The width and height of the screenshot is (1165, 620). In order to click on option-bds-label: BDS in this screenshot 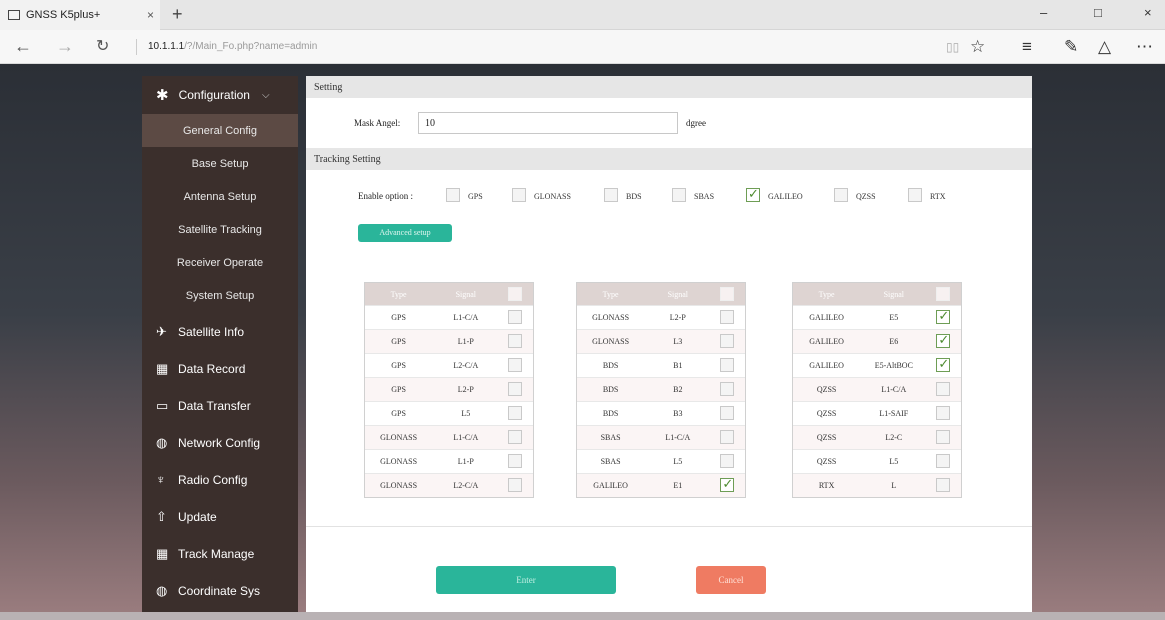, I will do `click(634, 196)`.